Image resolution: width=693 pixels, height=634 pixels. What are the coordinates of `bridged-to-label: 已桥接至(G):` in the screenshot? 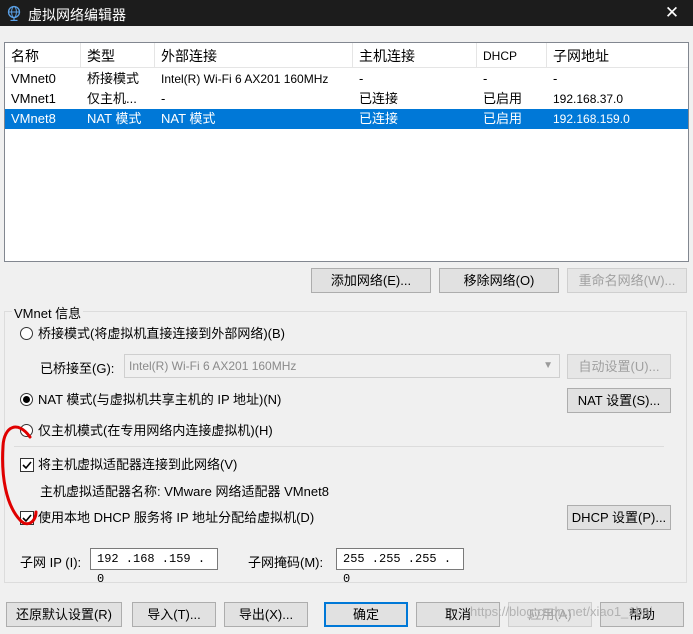 It's located at (77, 368).